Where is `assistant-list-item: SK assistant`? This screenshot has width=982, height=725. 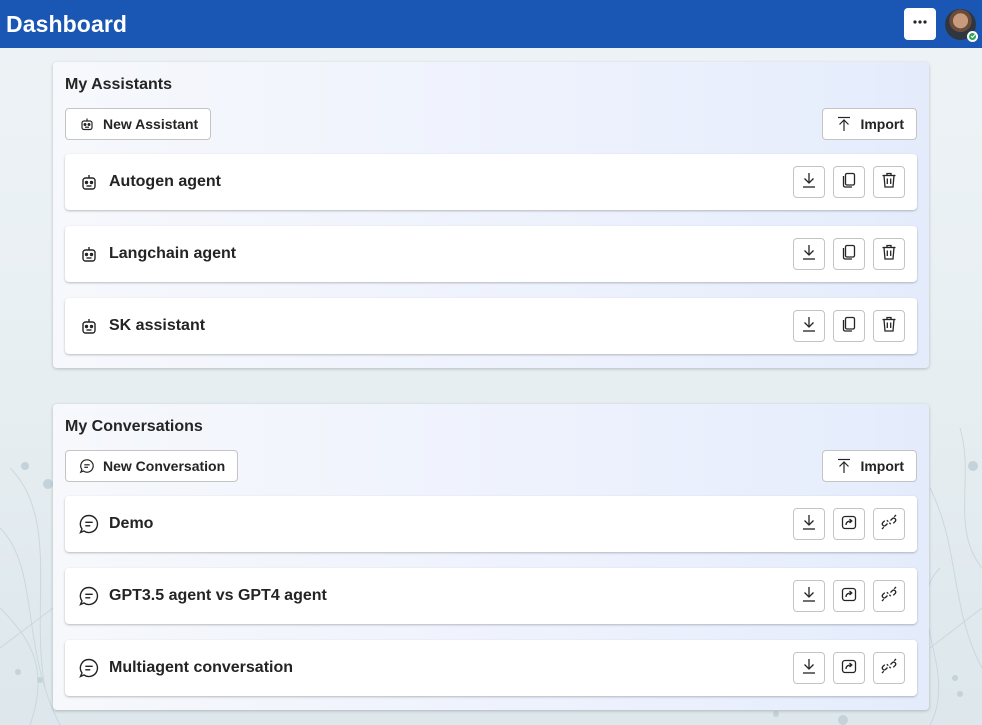 assistant-list-item: SK assistant is located at coordinates (491, 326).